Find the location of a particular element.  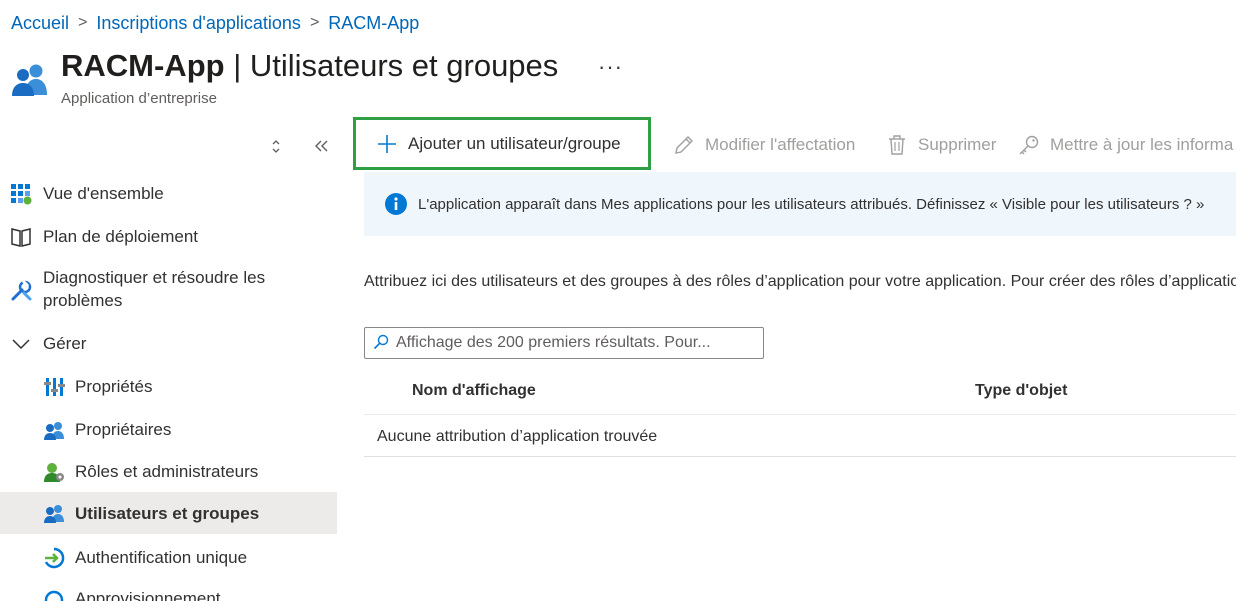

sidebar-item-label: Rôles et administrateurs is located at coordinates (167, 471).